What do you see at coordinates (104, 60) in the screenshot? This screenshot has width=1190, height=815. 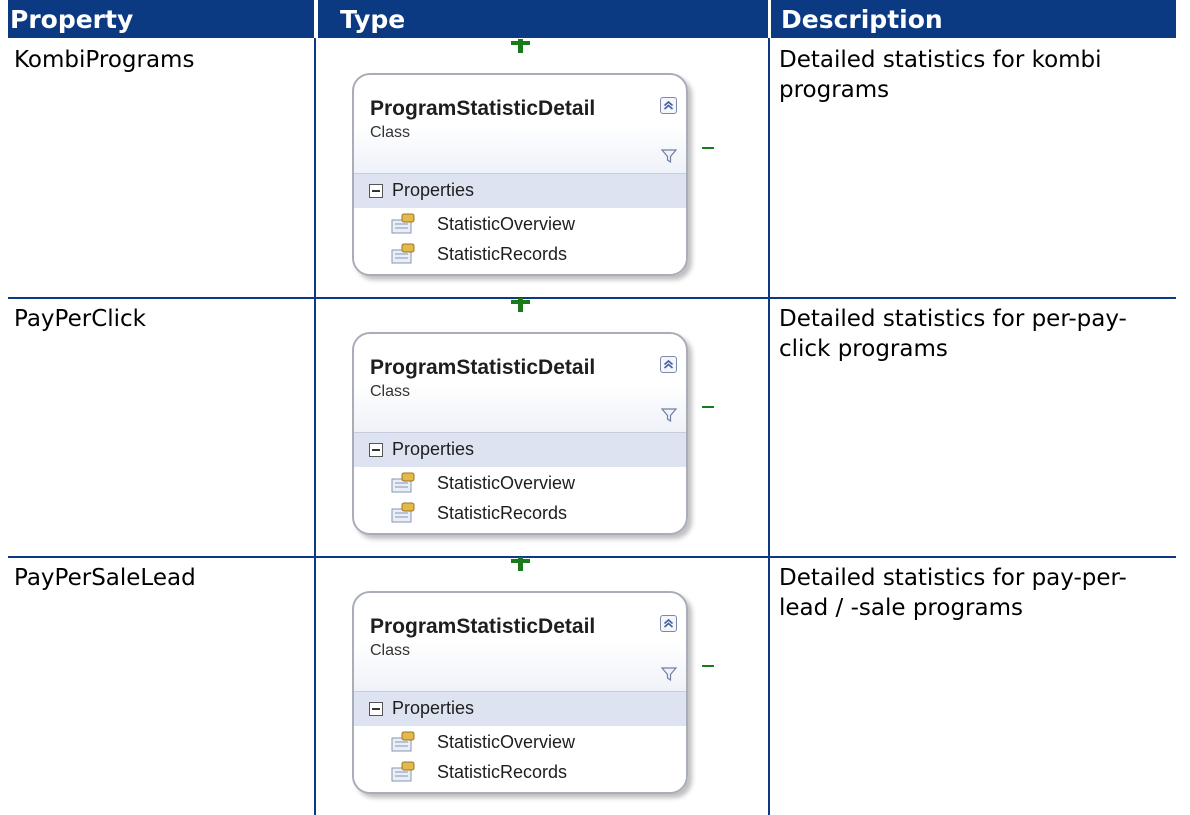 I see `property-name: KombiPrograms` at bounding box center [104, 60].